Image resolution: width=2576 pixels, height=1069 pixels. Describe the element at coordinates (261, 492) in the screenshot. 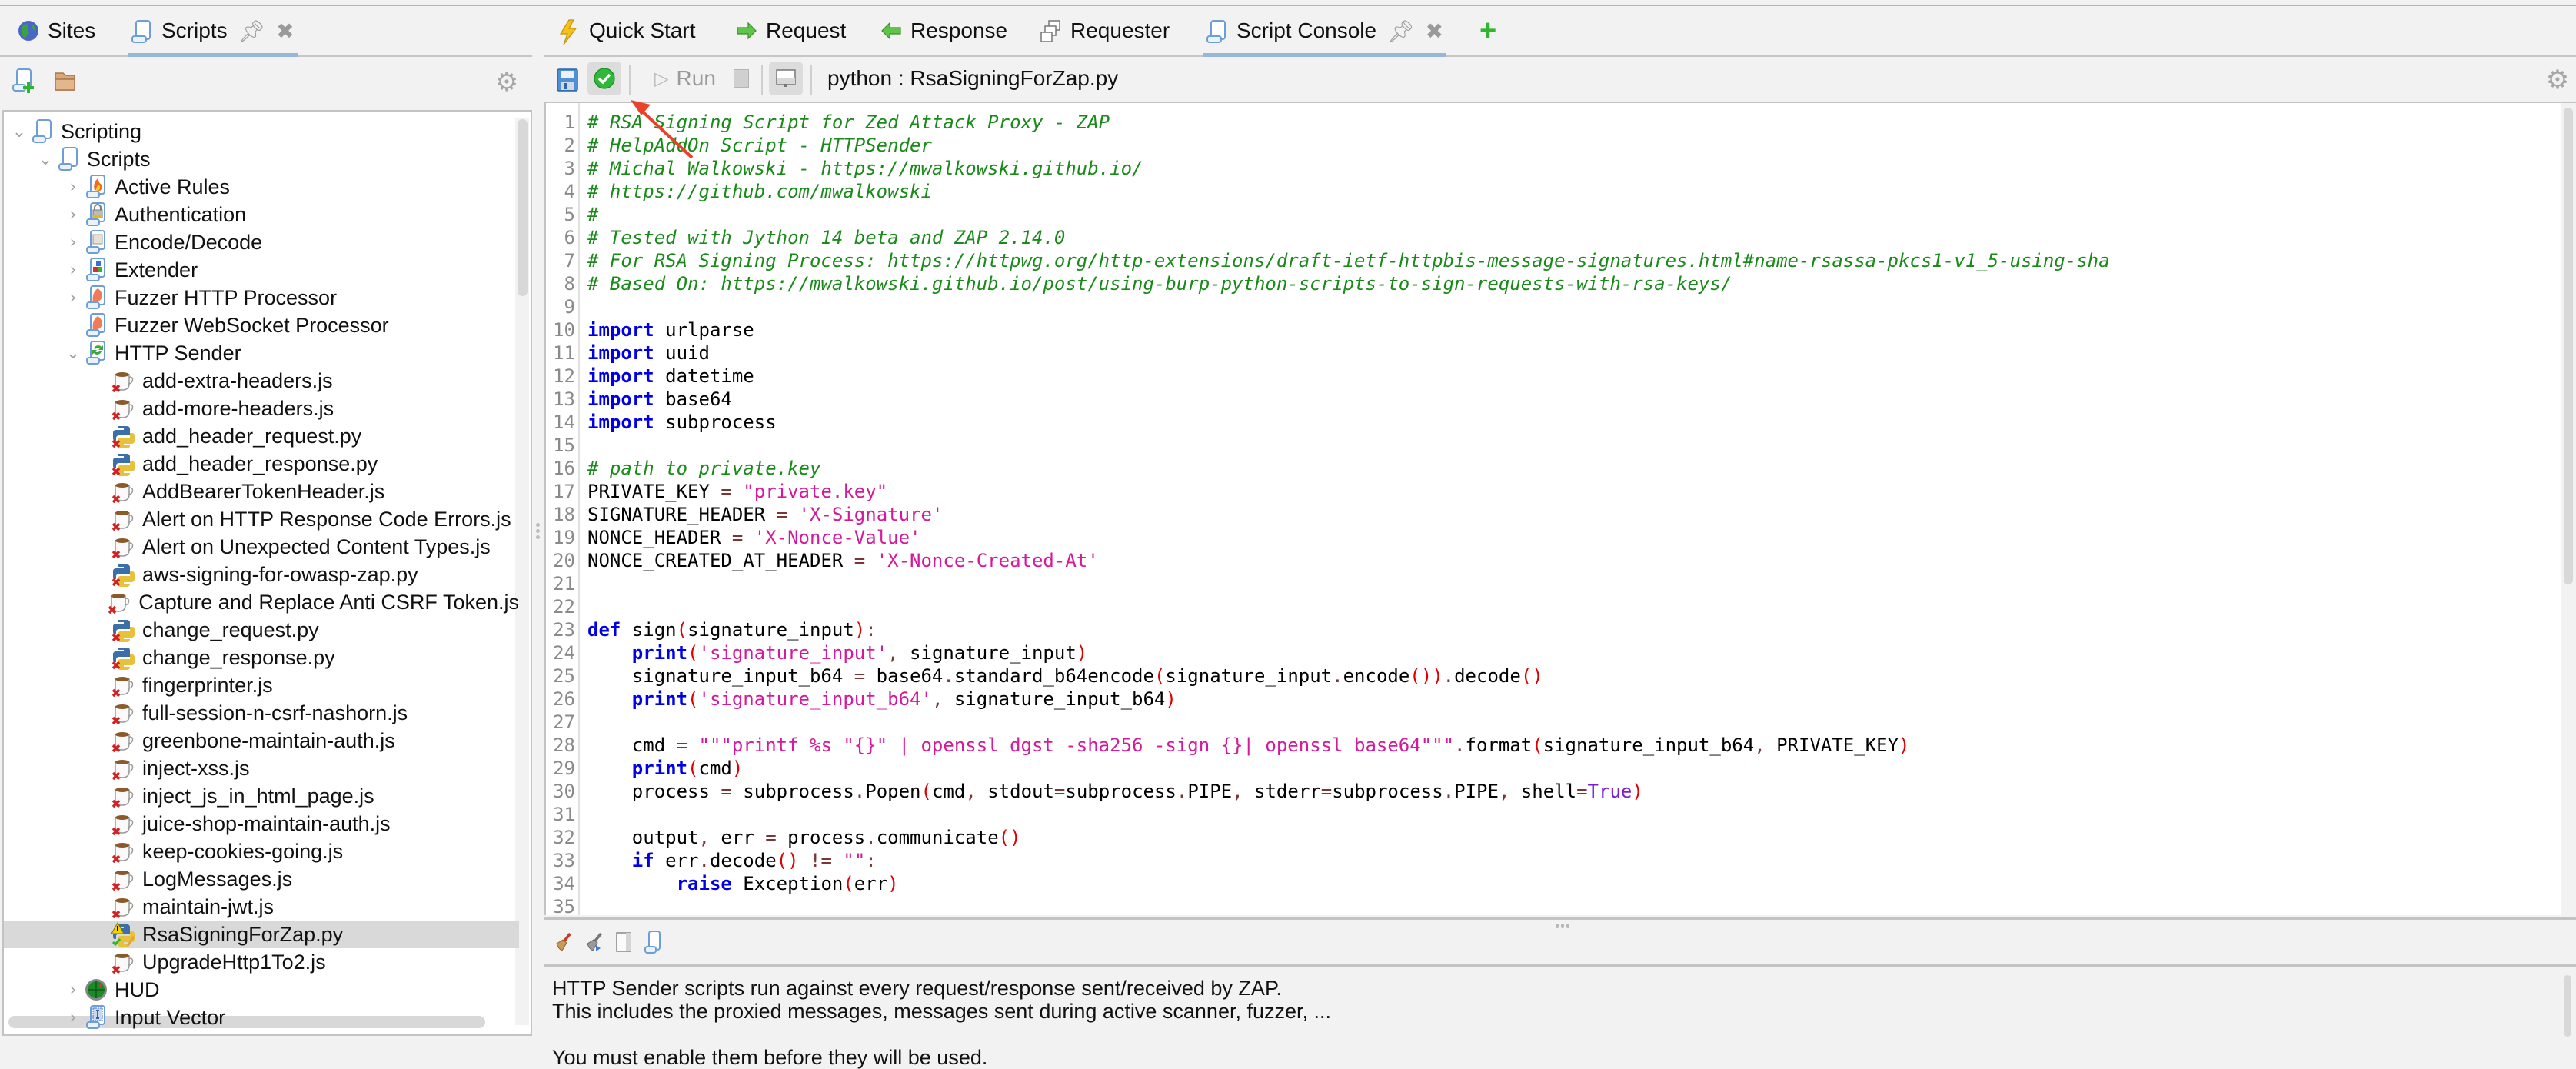

I see `tree-item: AddBearerTokenHeader.js` at that location.